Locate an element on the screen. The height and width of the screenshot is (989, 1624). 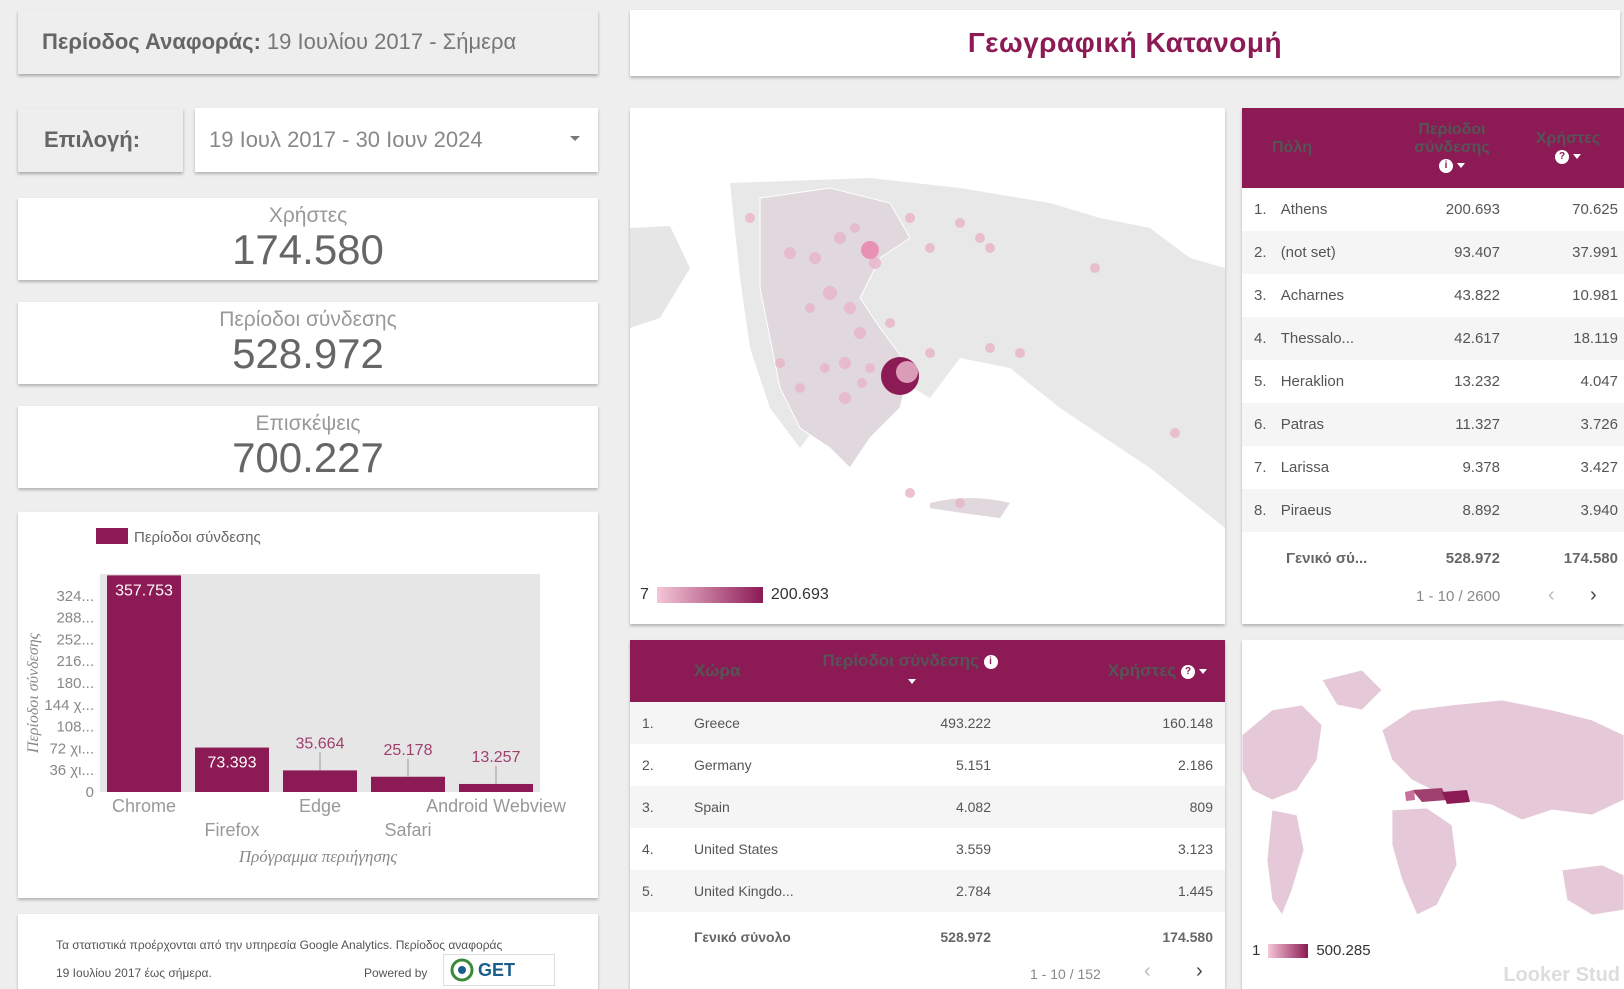
sessions-cell: 2.784 is located at coordinates (910, 891).